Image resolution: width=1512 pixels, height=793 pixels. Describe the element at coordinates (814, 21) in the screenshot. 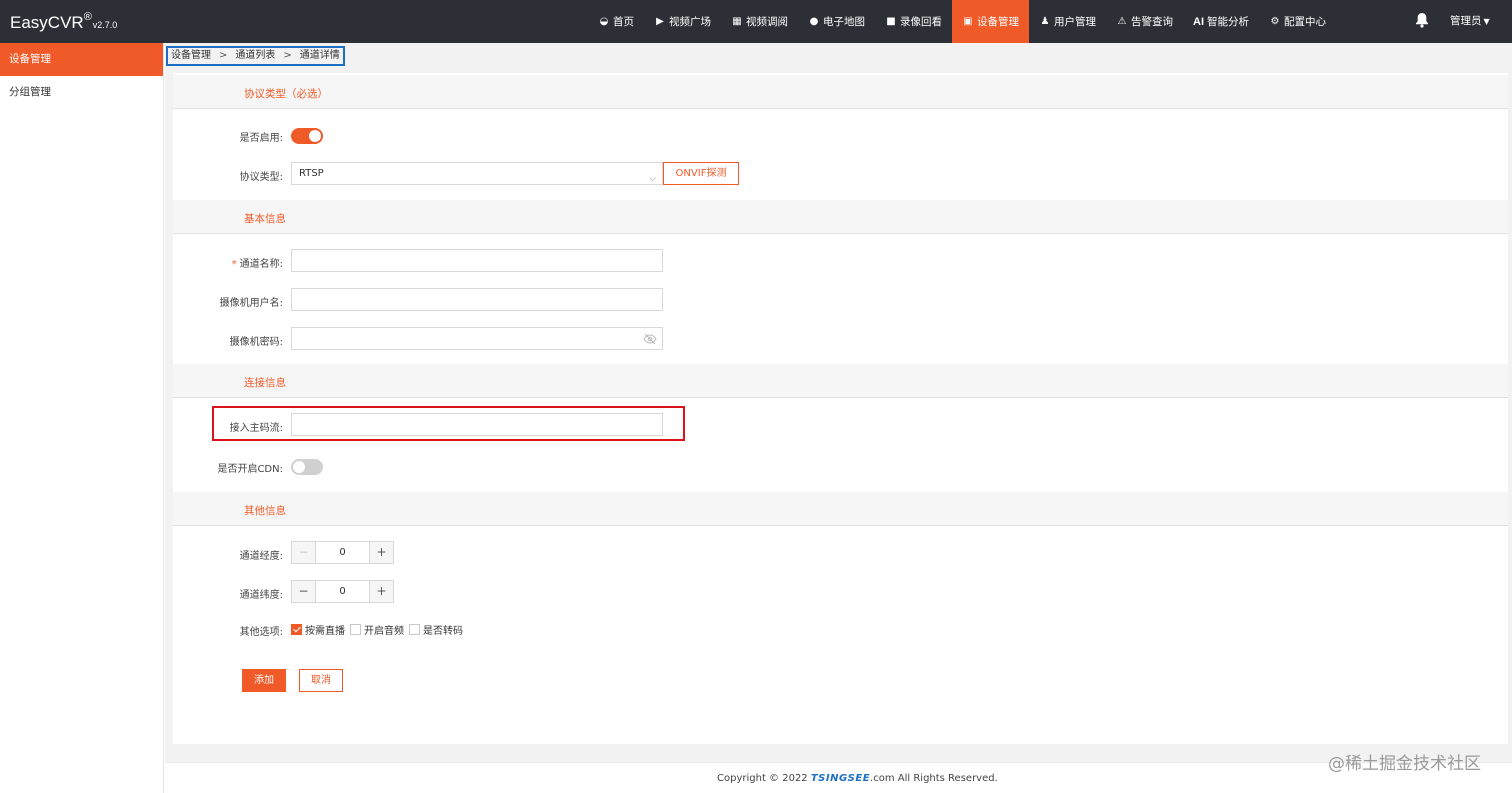

I see `map-pin-icon: ●` at that location.